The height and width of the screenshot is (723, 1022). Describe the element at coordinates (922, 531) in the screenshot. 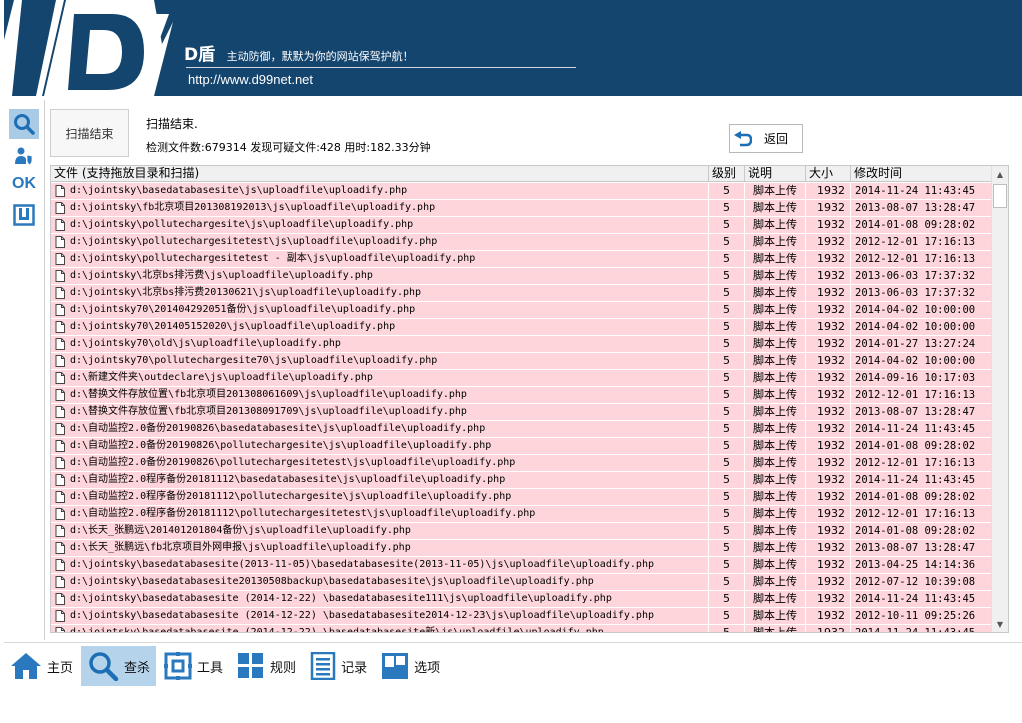

I see `cell-mtime: 2014-01-08 09:28:02` at that location.